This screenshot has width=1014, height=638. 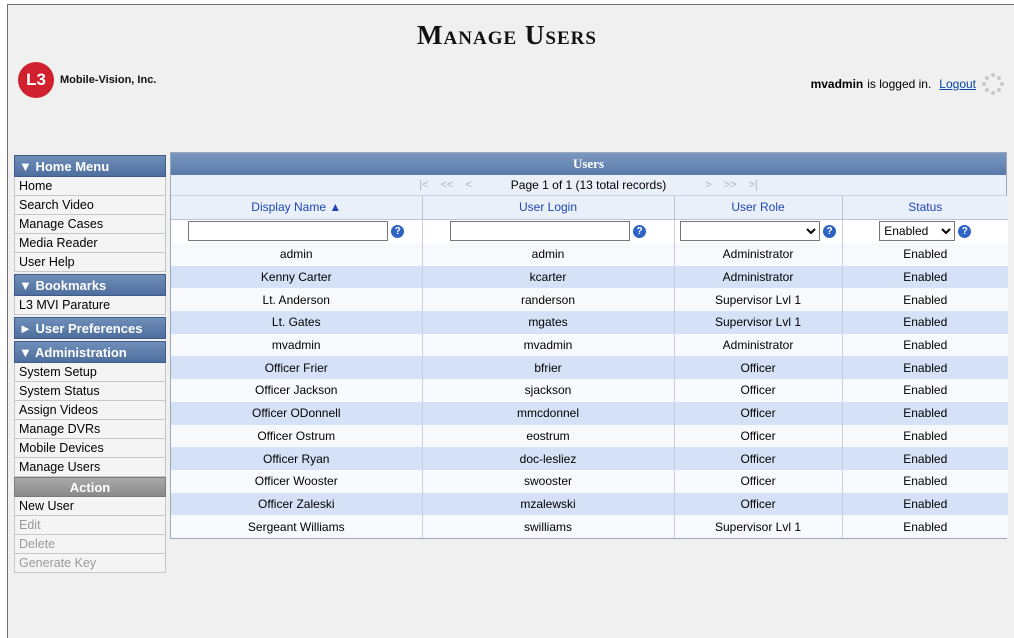 What do you see at coordinates (588, 185) in the screenshot?
I see `pager-text: Page 1 of 1 (13 total records)` at bounding box center [588, 185].